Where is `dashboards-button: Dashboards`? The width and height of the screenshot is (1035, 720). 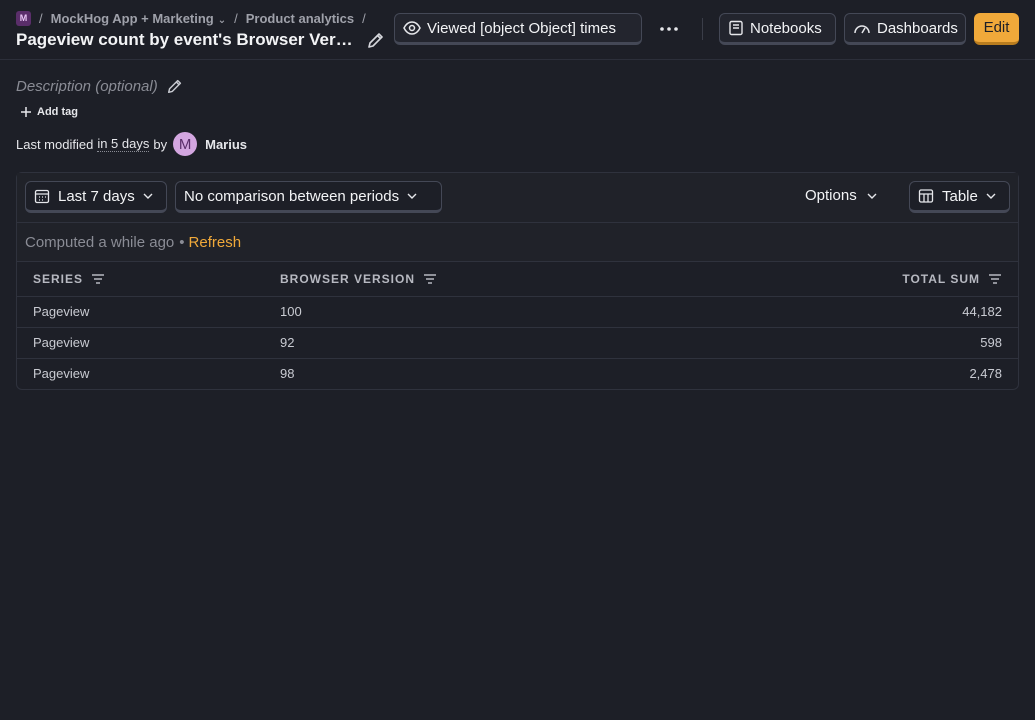 dashboards-button: Dashboards is located at coordinates (905, 29).